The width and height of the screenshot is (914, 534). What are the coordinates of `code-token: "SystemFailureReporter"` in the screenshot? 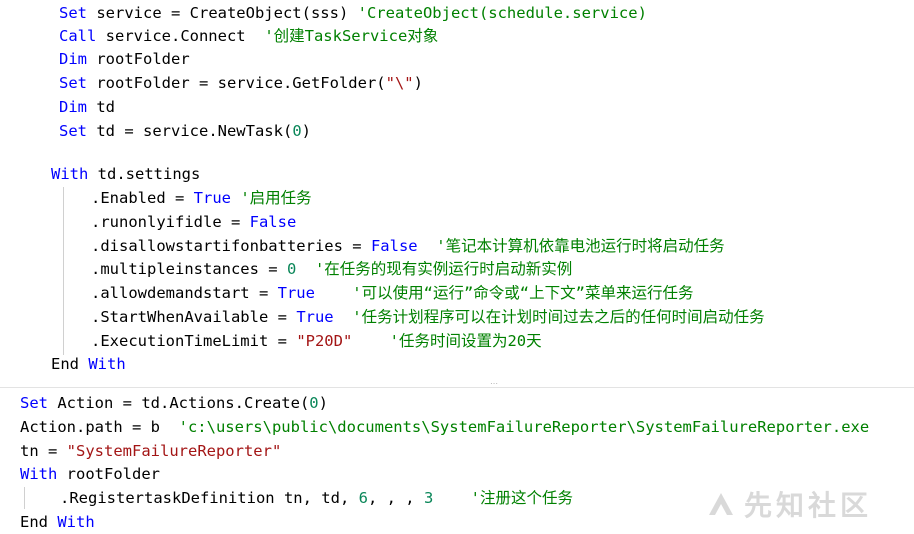 It's located at (174, 451).